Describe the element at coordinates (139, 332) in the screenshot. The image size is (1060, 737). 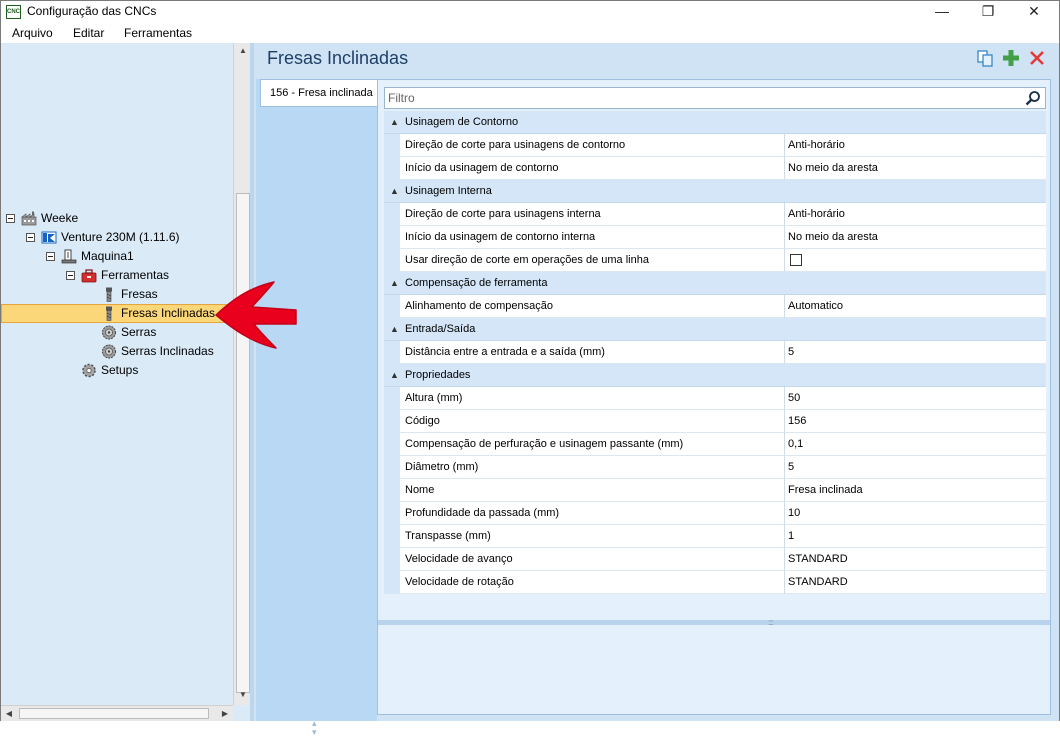
I see `tree-node-label: Serras` at that location.